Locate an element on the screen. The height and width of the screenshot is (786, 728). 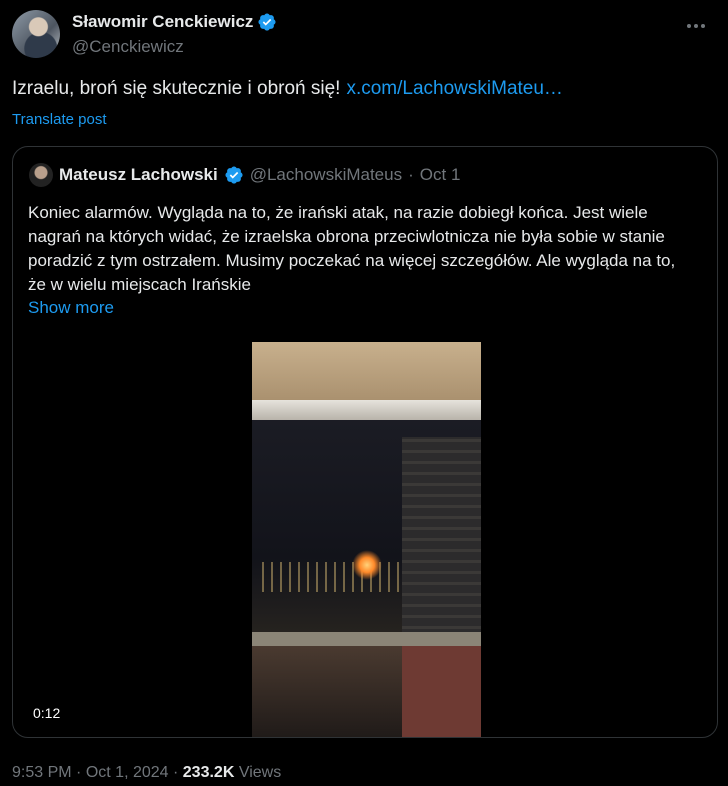
views-label: Views is located at coordinates (260, 772).